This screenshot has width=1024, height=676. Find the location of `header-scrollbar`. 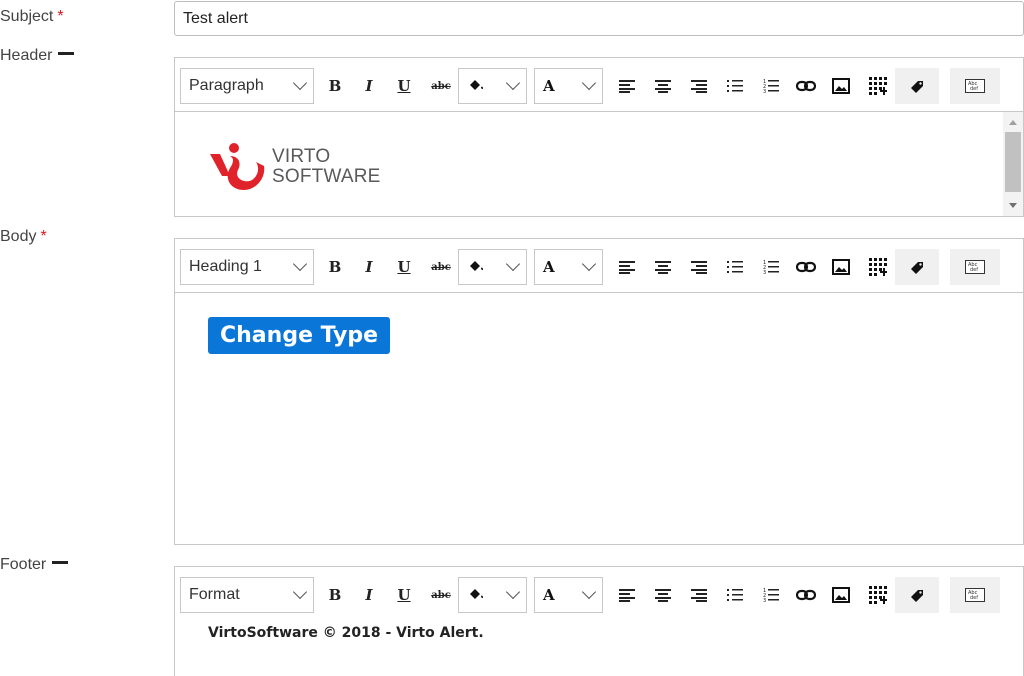

header-scrollbar is located at coordinates (1013, 164).